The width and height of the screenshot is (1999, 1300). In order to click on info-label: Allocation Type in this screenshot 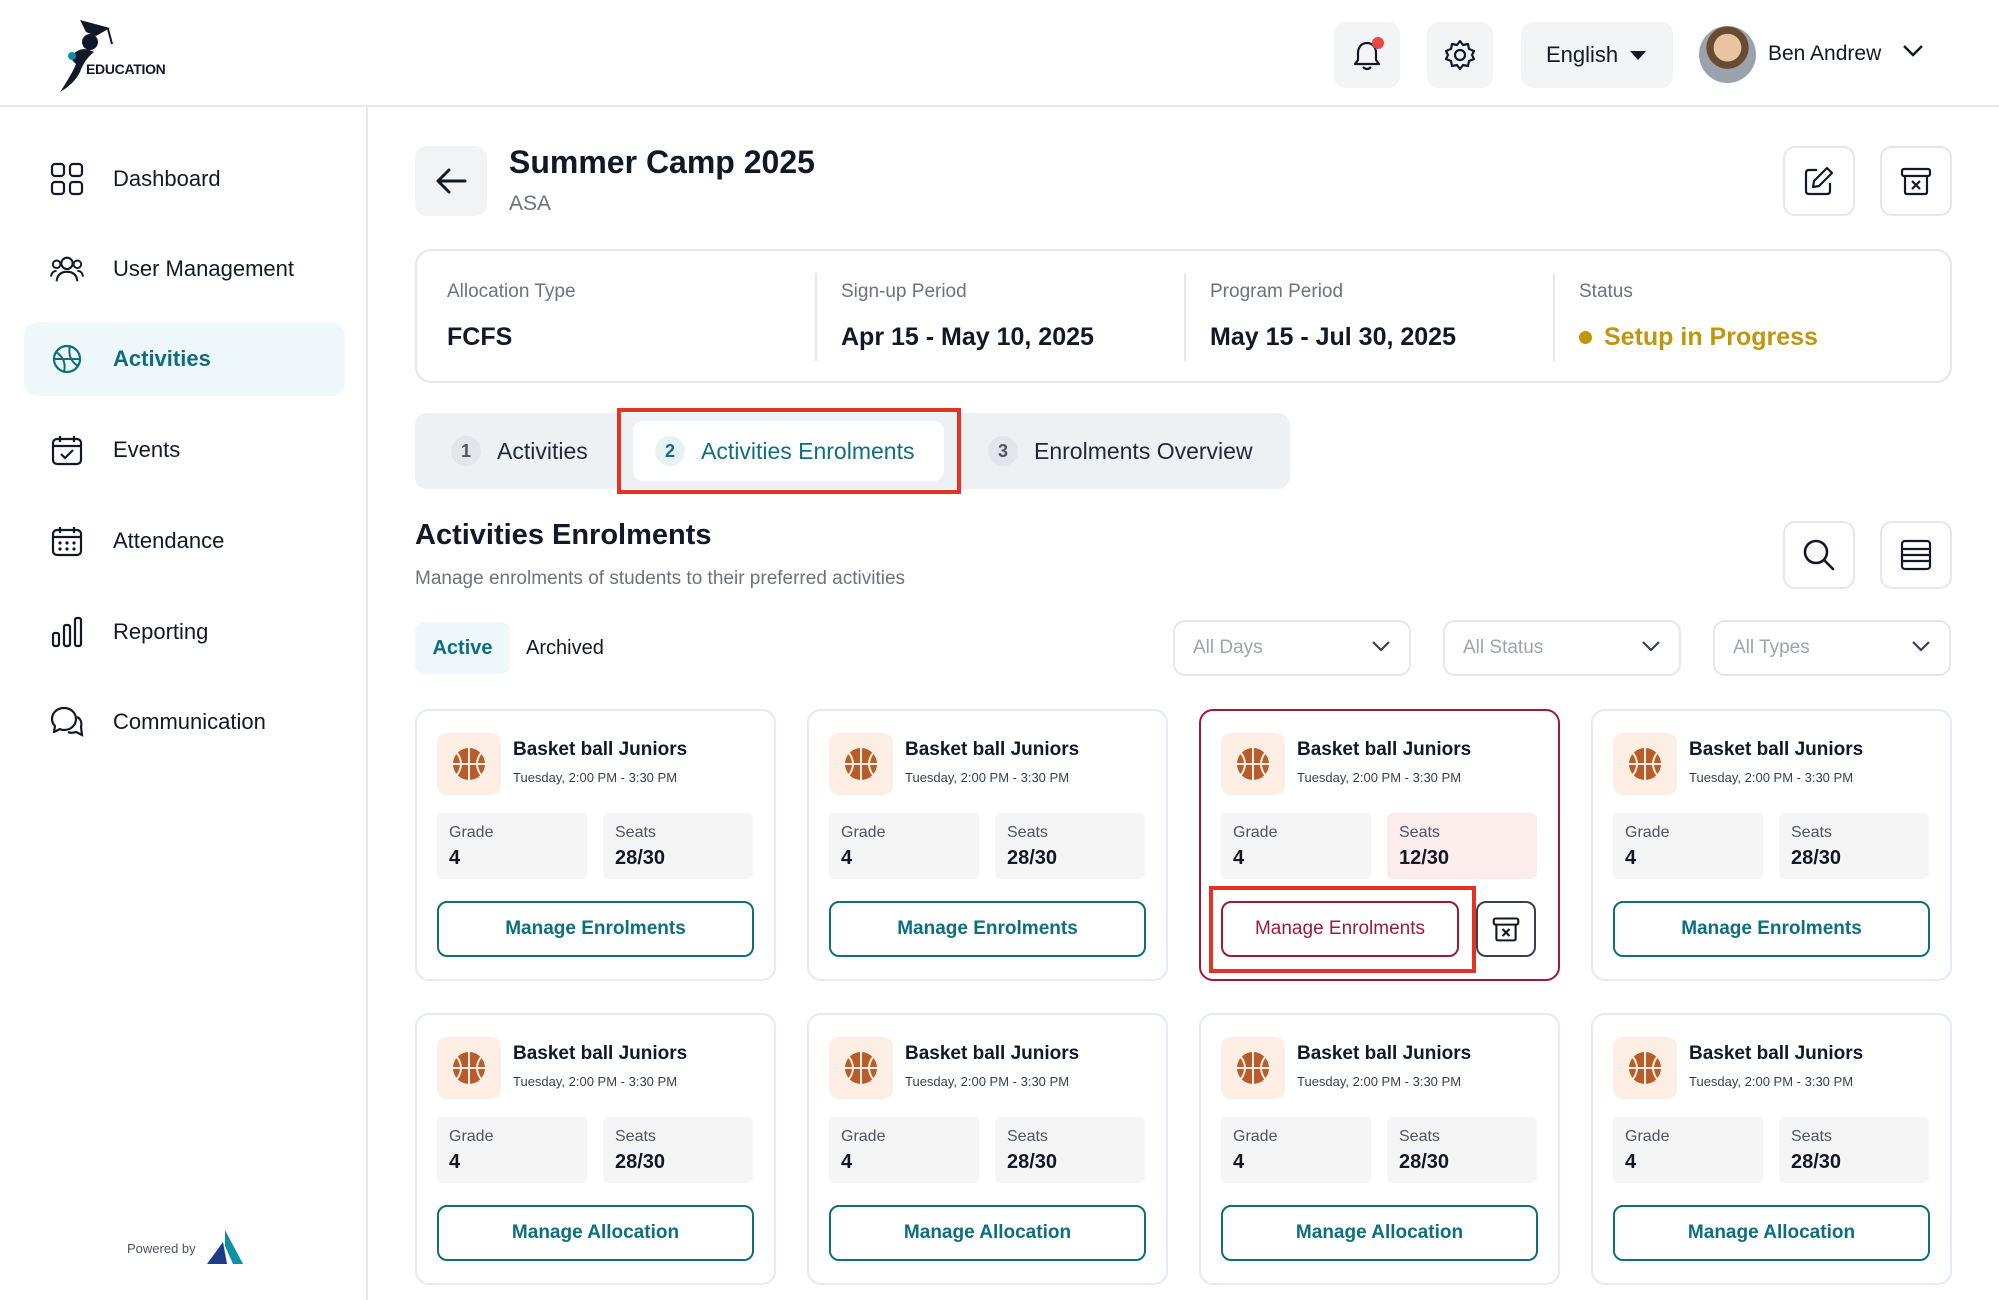, I will do `click(511, 291)`.